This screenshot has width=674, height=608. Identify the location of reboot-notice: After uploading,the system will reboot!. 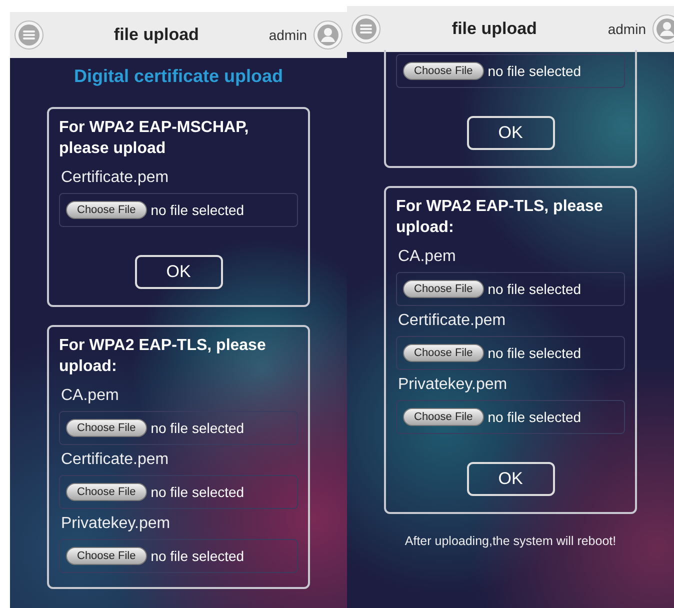
(511, 541).